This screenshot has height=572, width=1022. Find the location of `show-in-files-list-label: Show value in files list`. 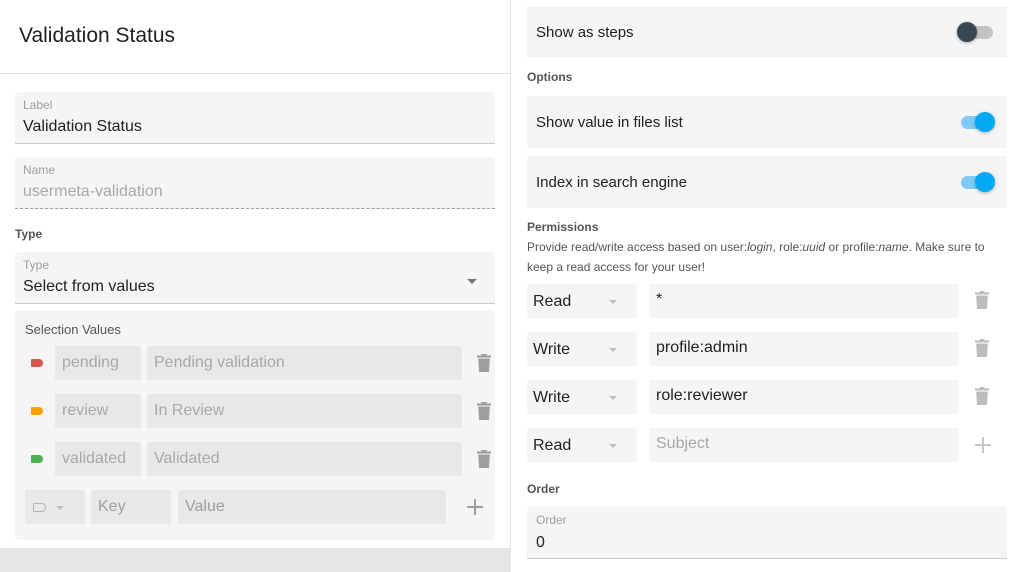

show-in-files-list-label: Show value in files list is located at coordinates (609, 122).